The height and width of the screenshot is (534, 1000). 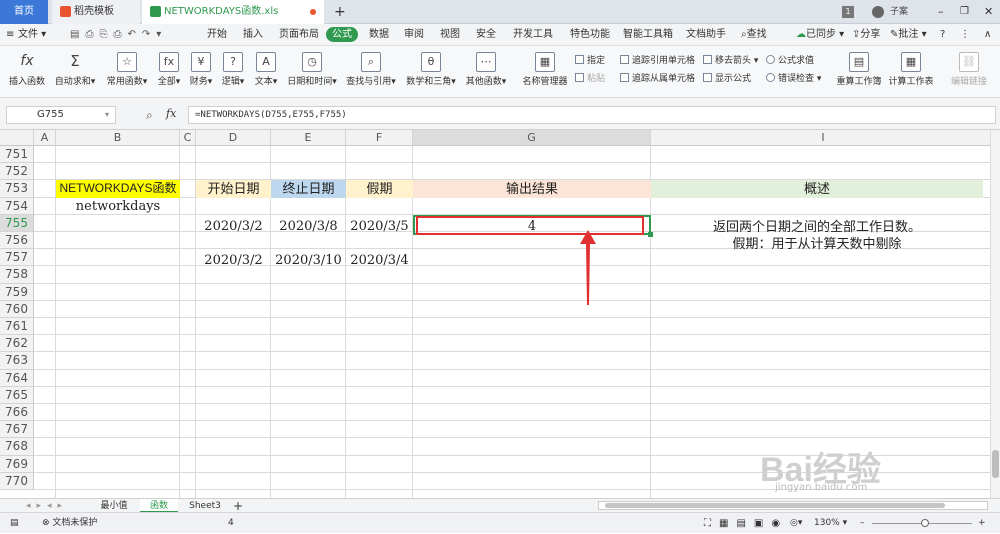 I want to click on row-header: 766, so click(x=17, y=413).